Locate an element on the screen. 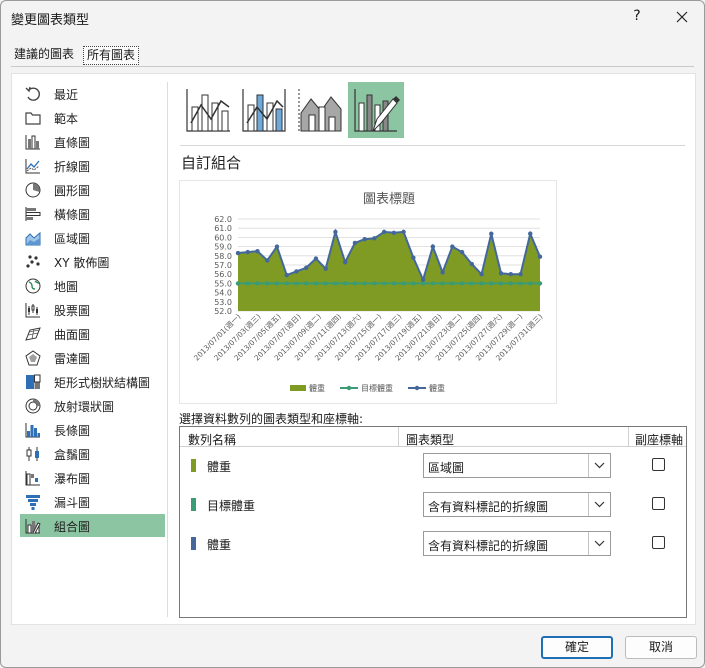 This screenshot has width=705, height=668. sidebar-item-box-whisker-chart: 盒鬚圖 is located at coordinates (92, 453).